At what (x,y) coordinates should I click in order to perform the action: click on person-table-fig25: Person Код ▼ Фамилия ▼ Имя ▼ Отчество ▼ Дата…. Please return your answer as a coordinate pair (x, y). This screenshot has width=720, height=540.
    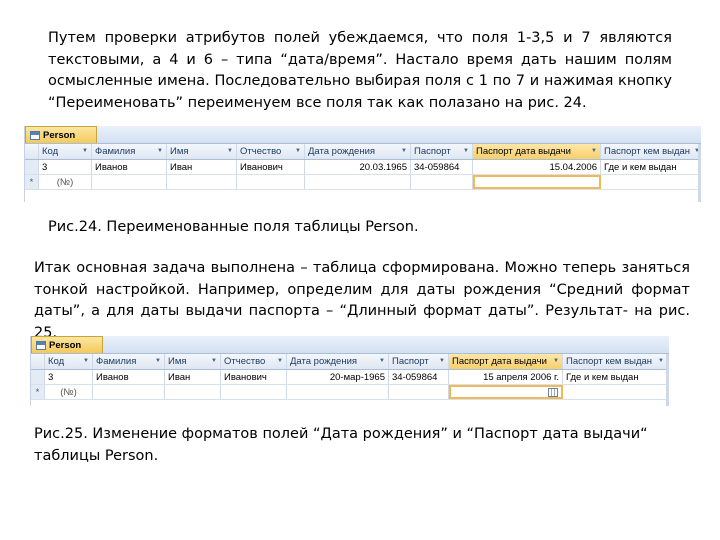
    Looking at the image, I should click on (349, 371).